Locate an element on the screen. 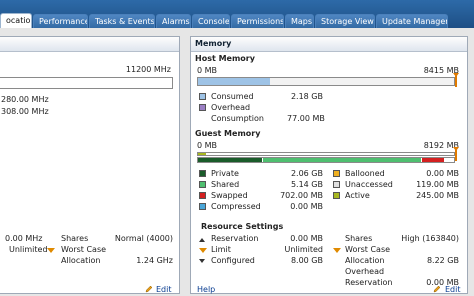 Image resolution: width=474 pixels, height=296 pixels. memory-panel-title: Memory is located at coordinates (329, 44).